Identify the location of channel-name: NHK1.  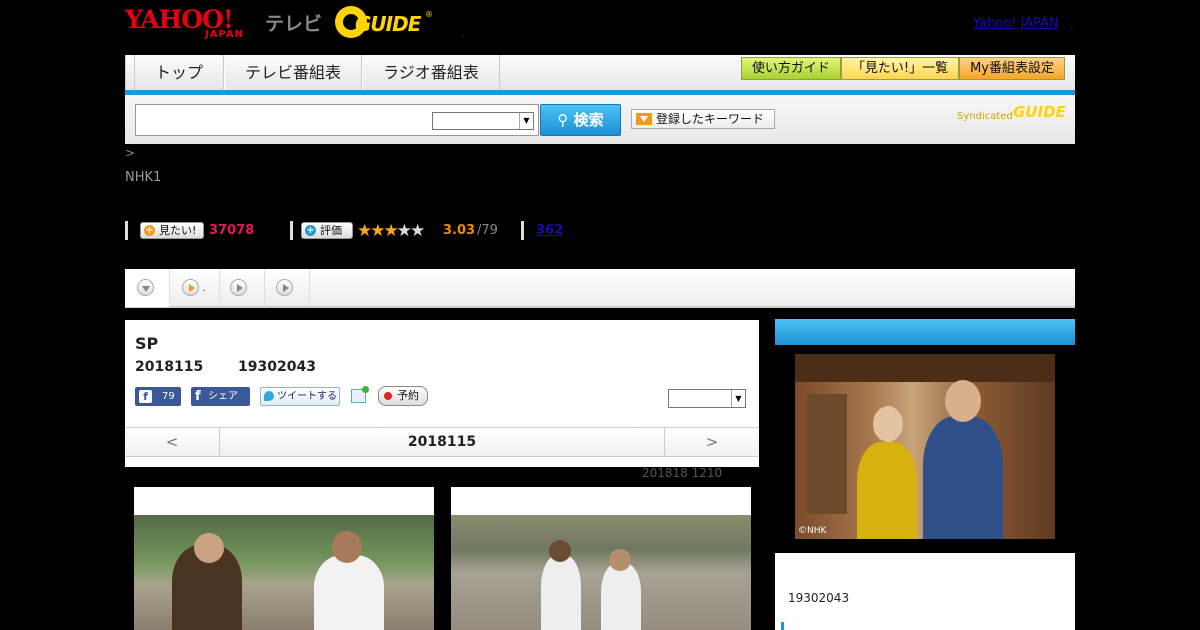
(143, 177).